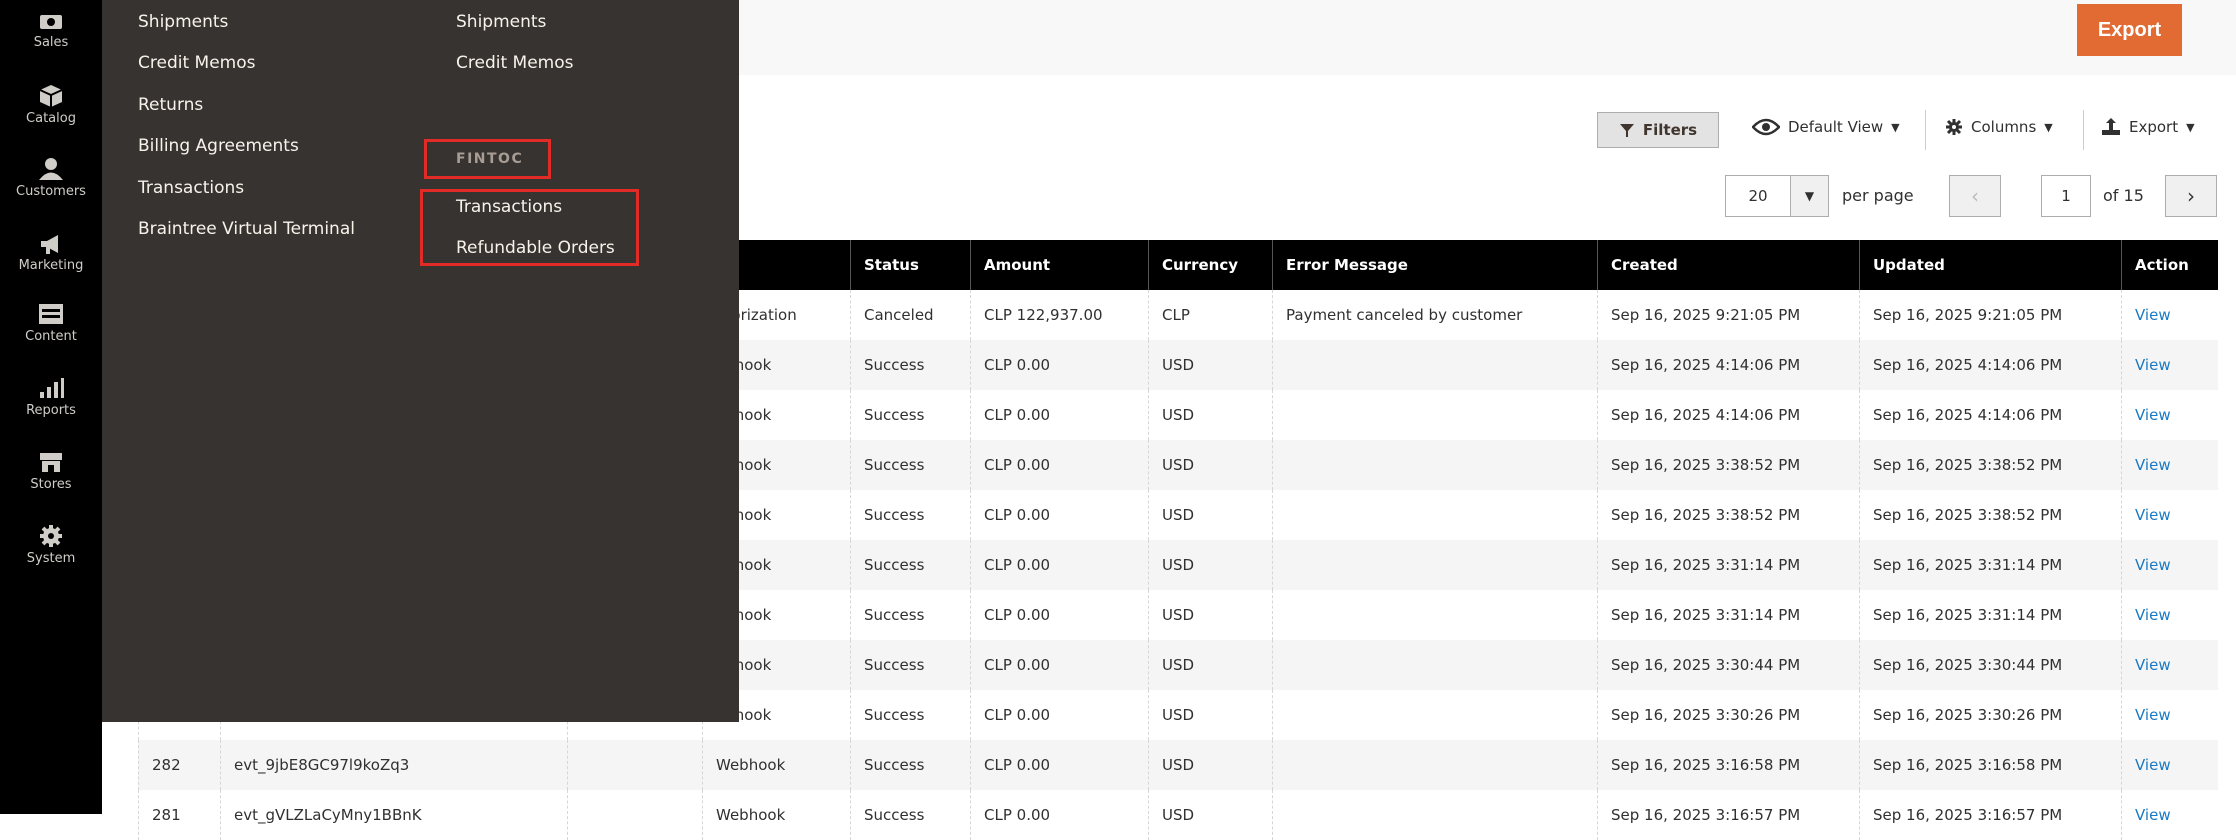  What do you see at coordinates (1975, 196) in the screenshot?
I see `prev-page-button: ‹` at bounding box center [1975, 196].